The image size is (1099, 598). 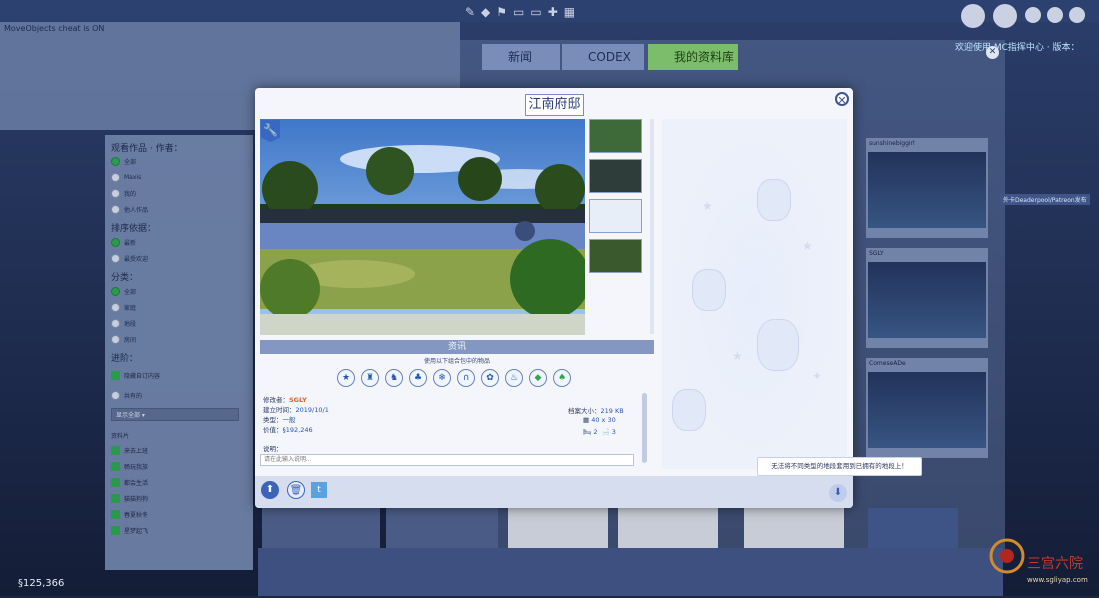 I want to click on gallery-card: SGLY, so click(x=927, y=298).